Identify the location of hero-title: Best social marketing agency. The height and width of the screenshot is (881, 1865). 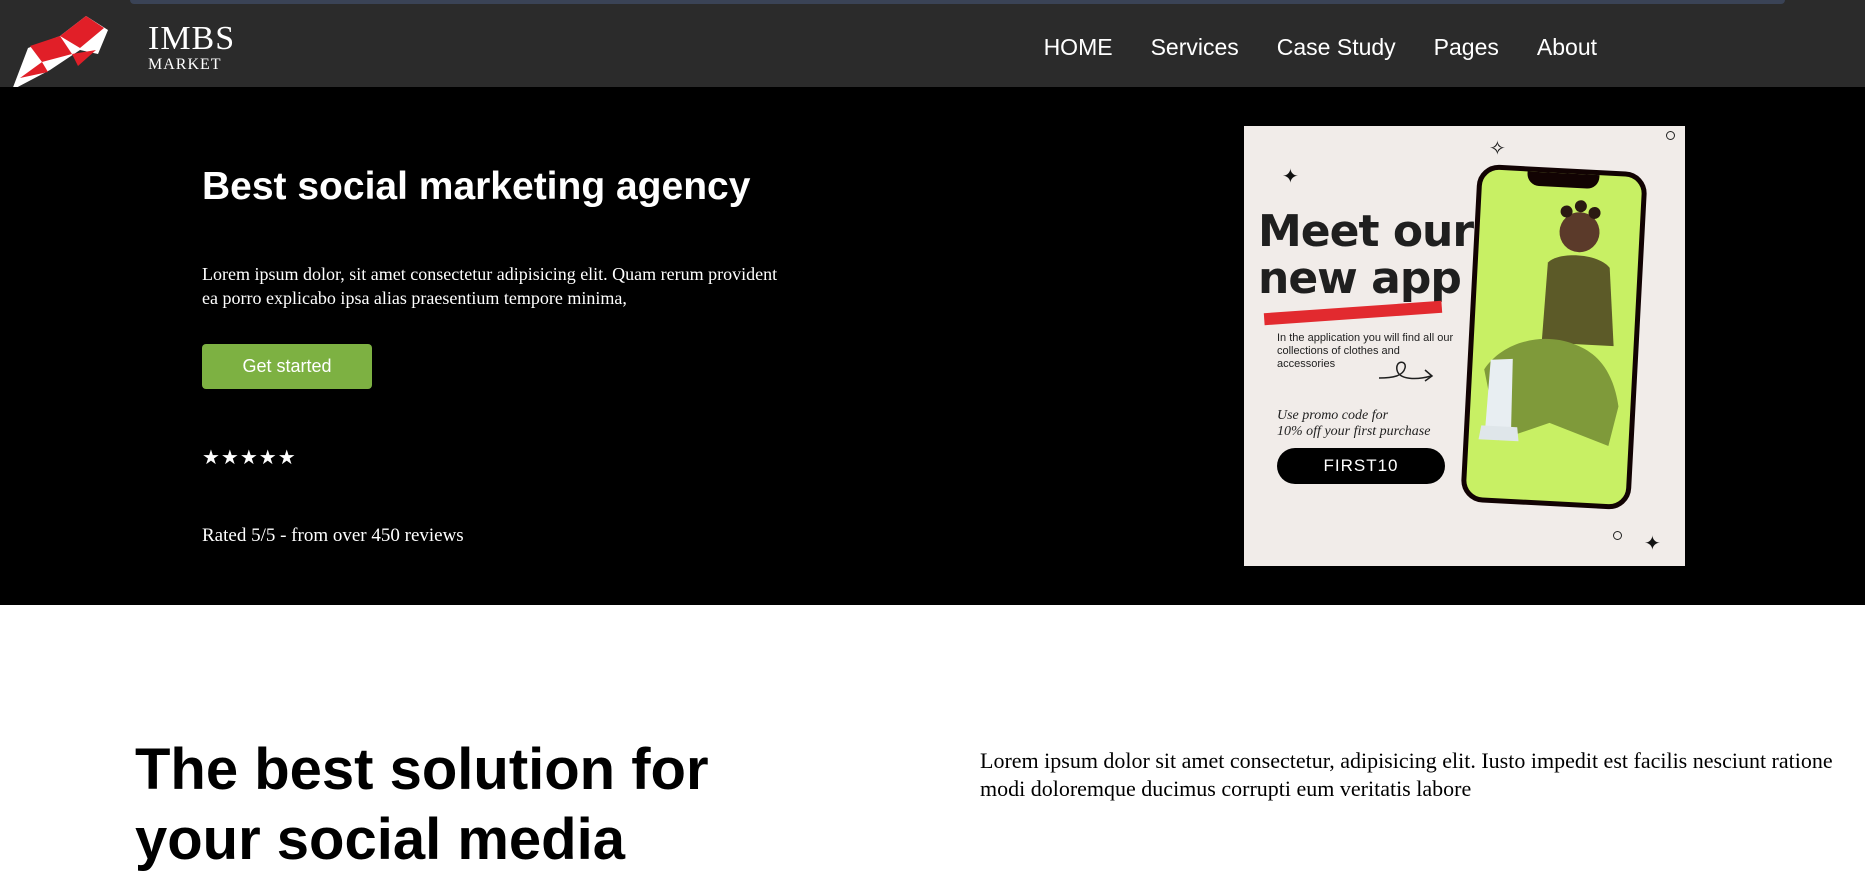
(476, 187).